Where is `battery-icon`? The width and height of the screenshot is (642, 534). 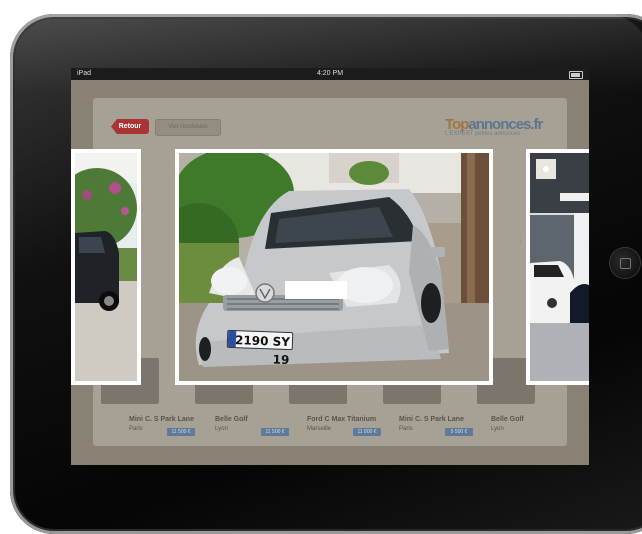 battery-icon is located at coordinates (576, 75).